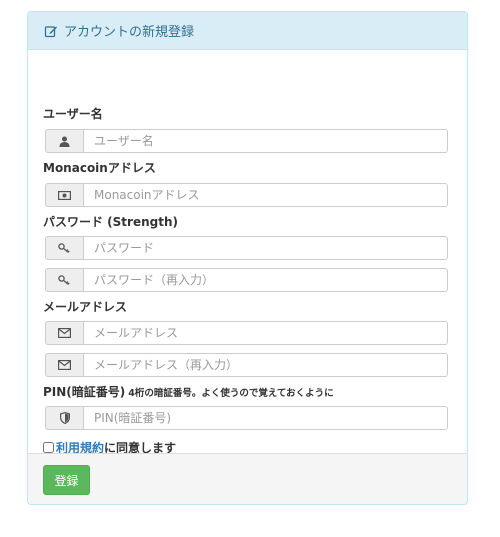 Image resolution: width=500 pixels, height=537 pixels. What do you see at coordinates (99, 168) in the screenshot?
I see `monacoin-label: Monacoinアドレス` at bounding box center [99, 168].